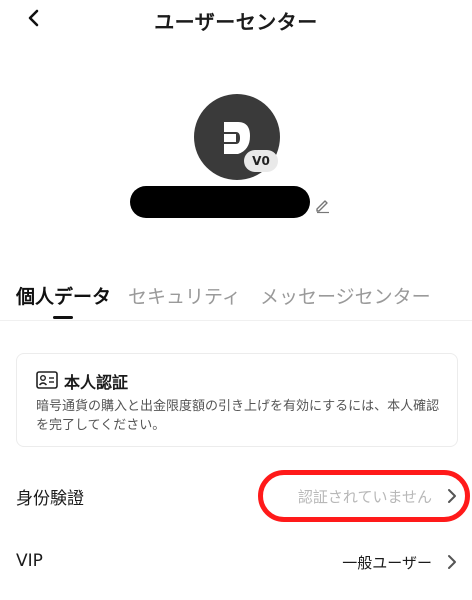  Describe the element at coordinates (63, 317) in the screenshot. I see `active-tab-indicator` at that location.